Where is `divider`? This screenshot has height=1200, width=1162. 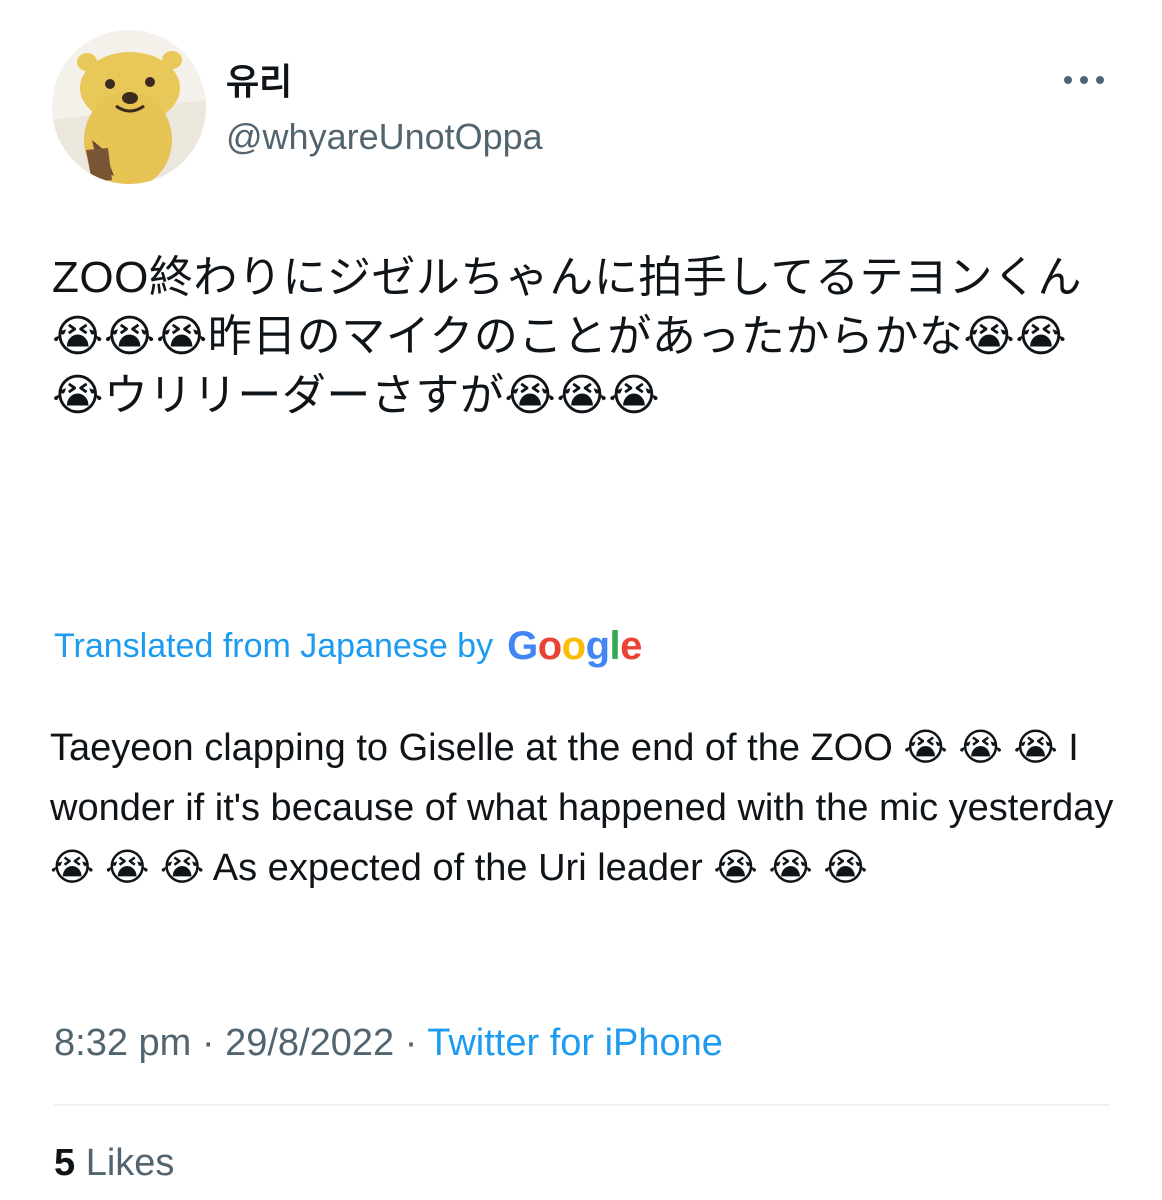
divider is located at coordinates (582, 1105).